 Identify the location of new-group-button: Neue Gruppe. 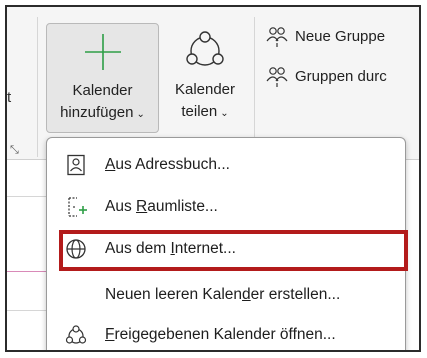
(325, 36).